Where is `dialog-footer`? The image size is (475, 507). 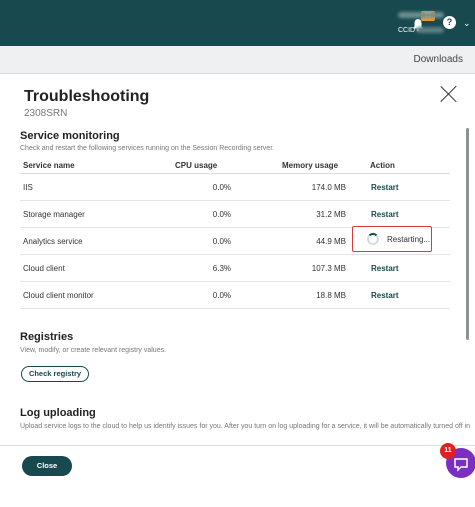
dialog-footer is located at coordinates (237, 476).